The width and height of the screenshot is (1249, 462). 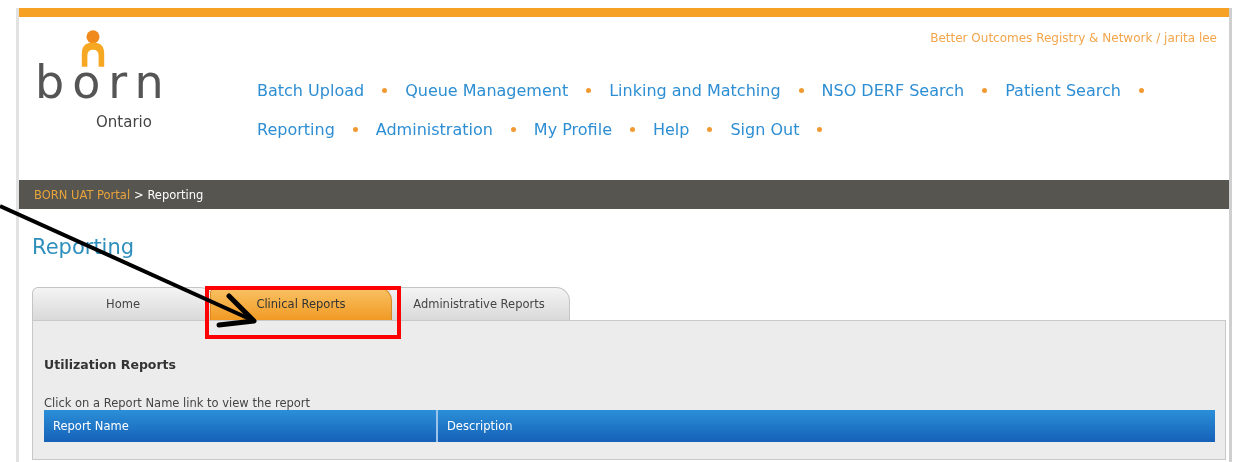 What do you see at coordinates (765, 129) in the screenshot?
I see `nav-link: Sign Out` at bounding box center [765, 129].